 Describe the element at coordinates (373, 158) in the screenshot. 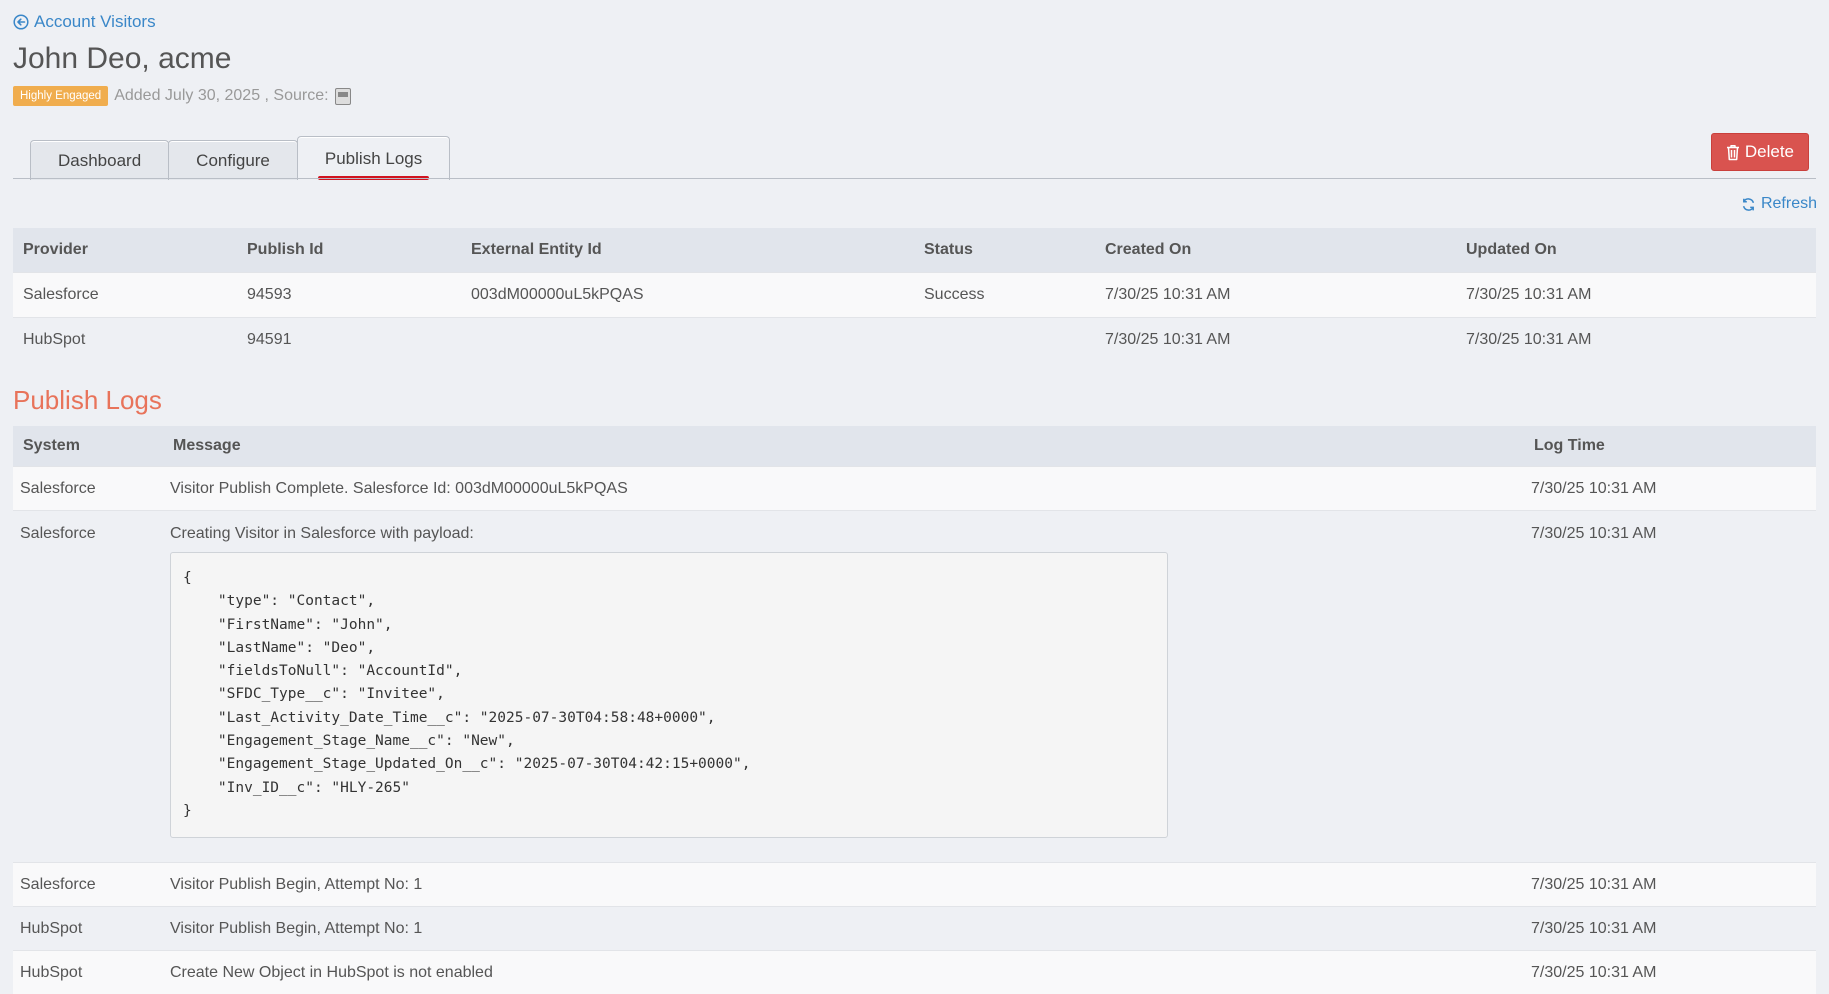

I see `tab-publish-logs: Publish Logs` at that location.